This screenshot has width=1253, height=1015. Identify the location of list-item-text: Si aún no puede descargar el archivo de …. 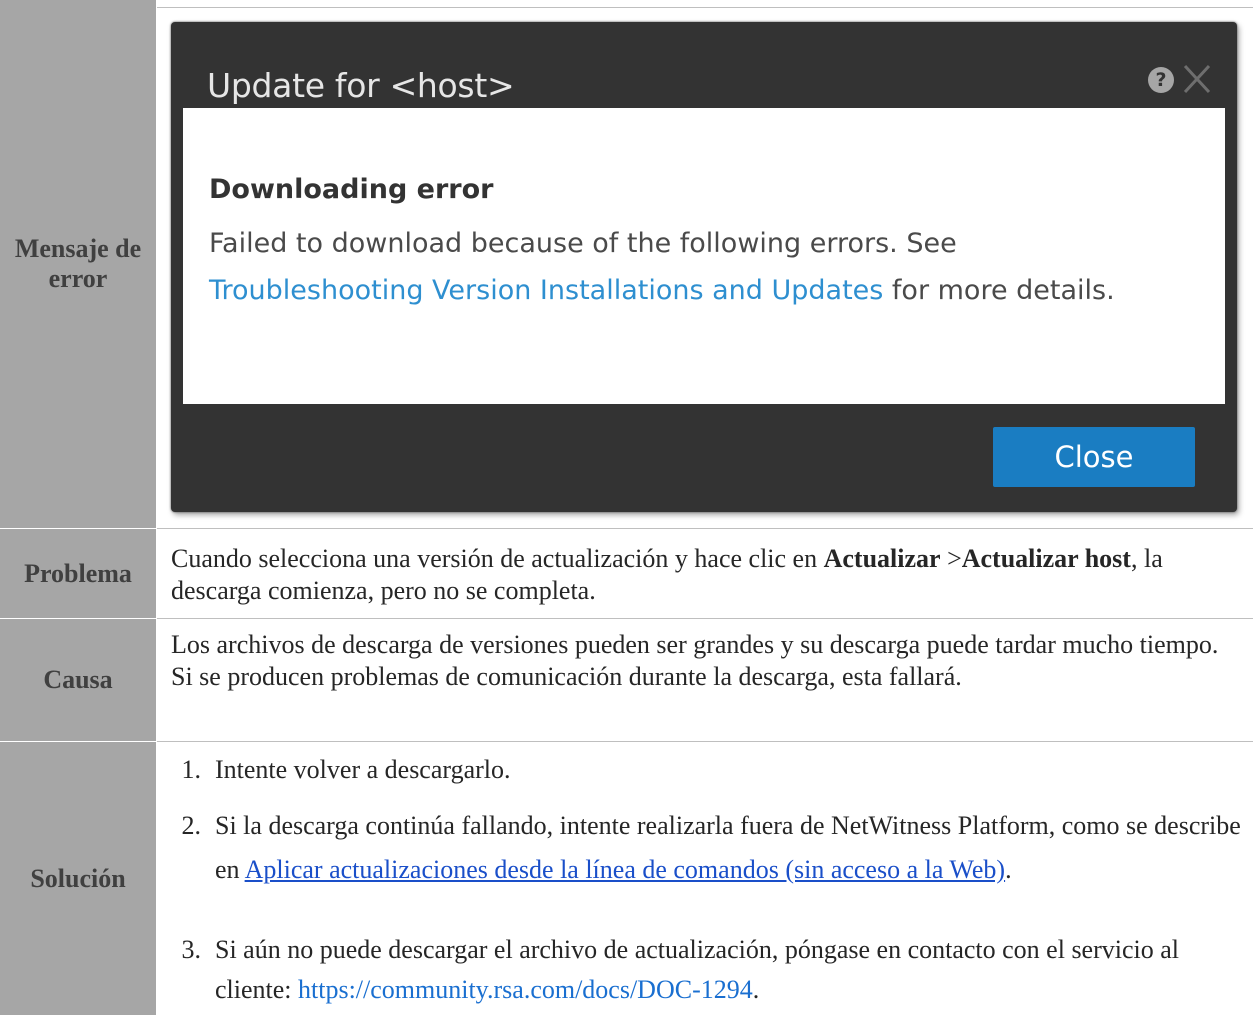
(697, 969).